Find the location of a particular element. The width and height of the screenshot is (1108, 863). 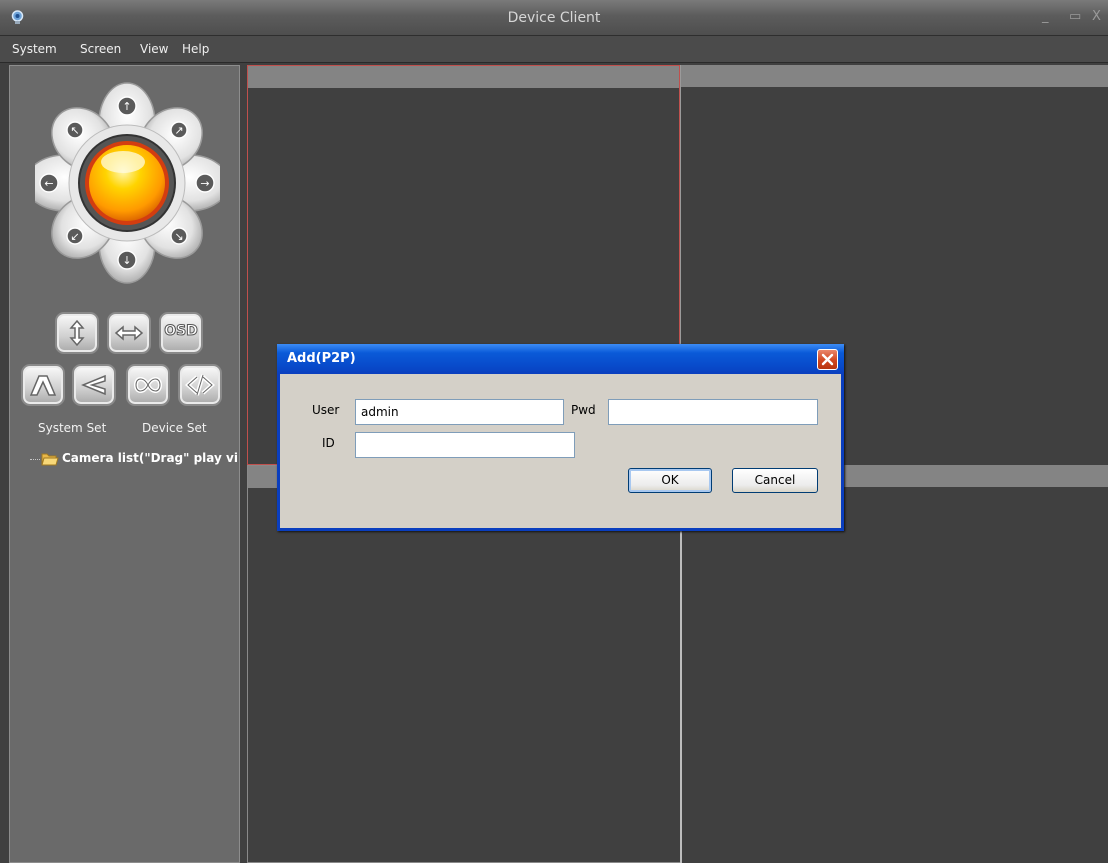

device-set-link: Device Set is located at coordinates (174, 428).